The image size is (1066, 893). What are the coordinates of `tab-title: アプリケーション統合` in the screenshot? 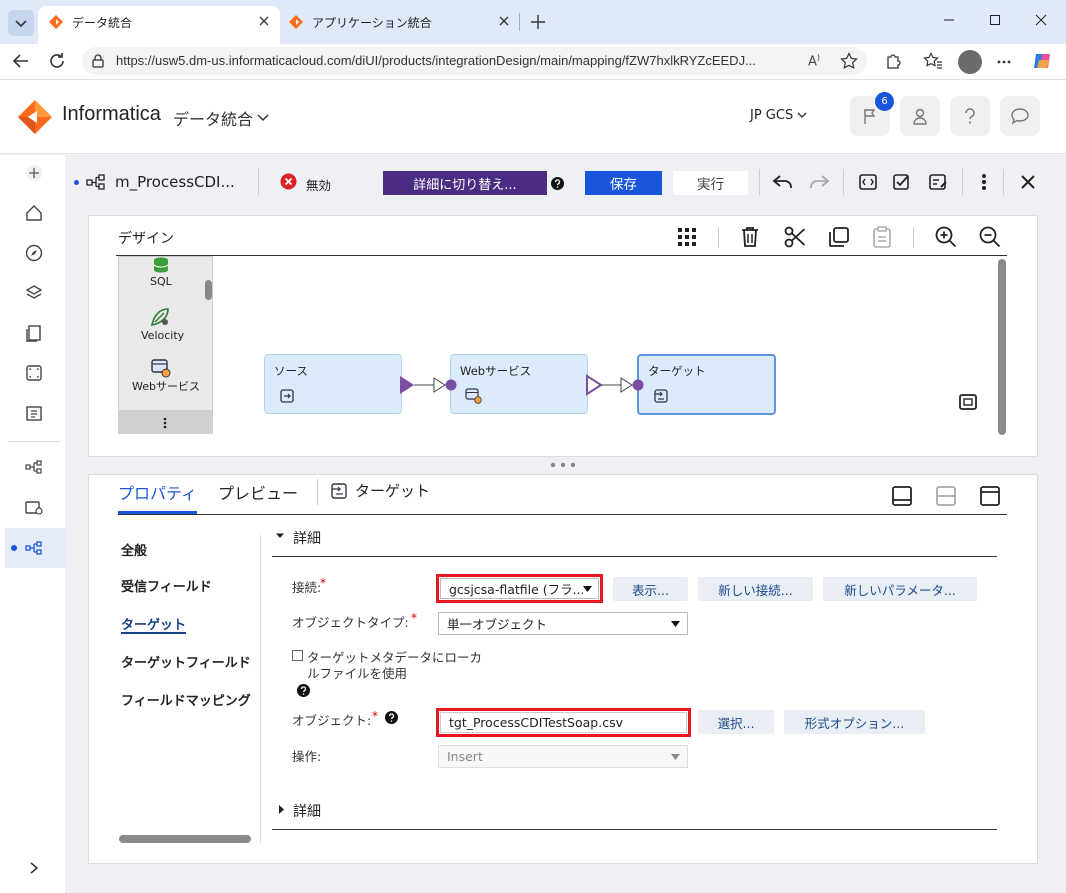 It's located at (372, 23).